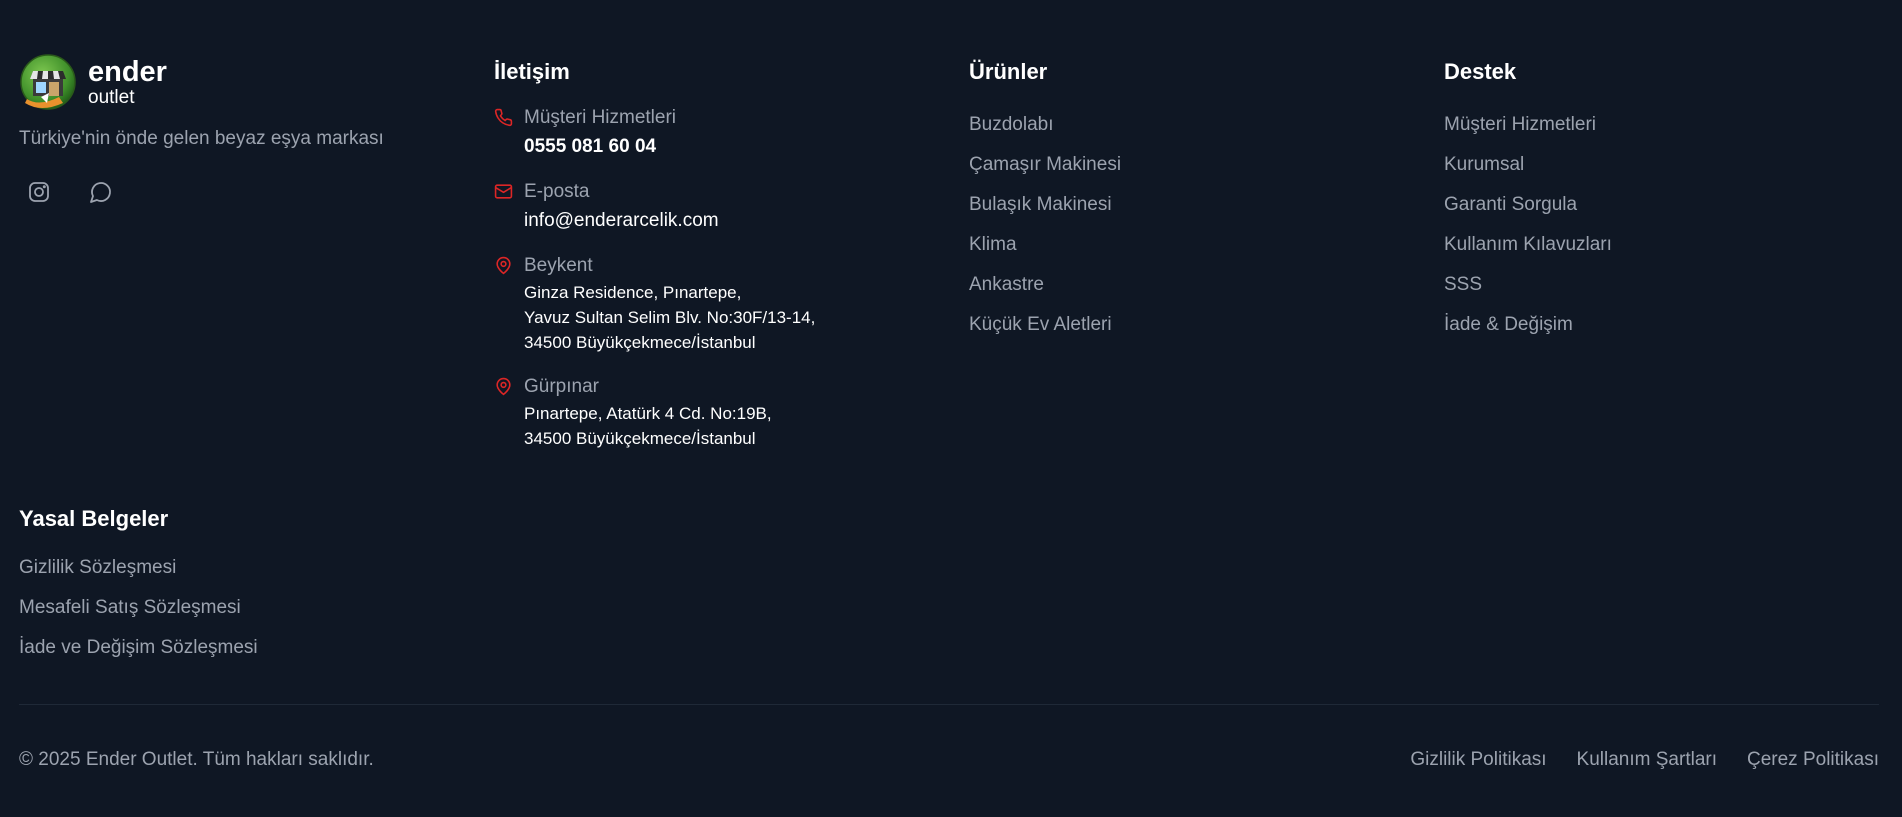  What do you see at coordinates (714, 133) in the screenshot?
I see `contact-phone: Müşteri Hizmetleri 0555 081 60 04` at bounding box center [714, 133].